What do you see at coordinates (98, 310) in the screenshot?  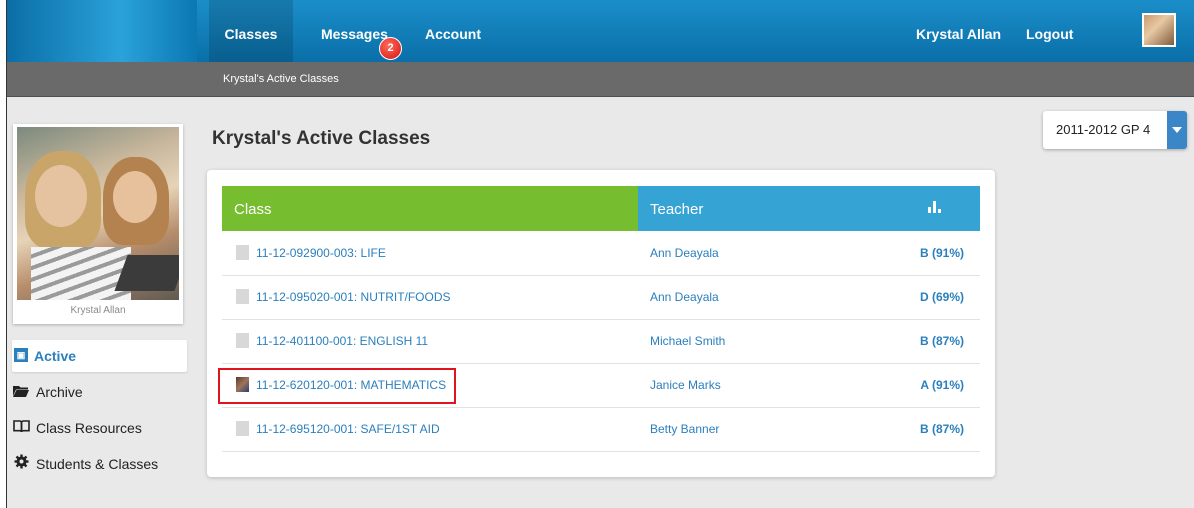 I see `profile-name: Krystal Allan` at bounding box center [98, 310].